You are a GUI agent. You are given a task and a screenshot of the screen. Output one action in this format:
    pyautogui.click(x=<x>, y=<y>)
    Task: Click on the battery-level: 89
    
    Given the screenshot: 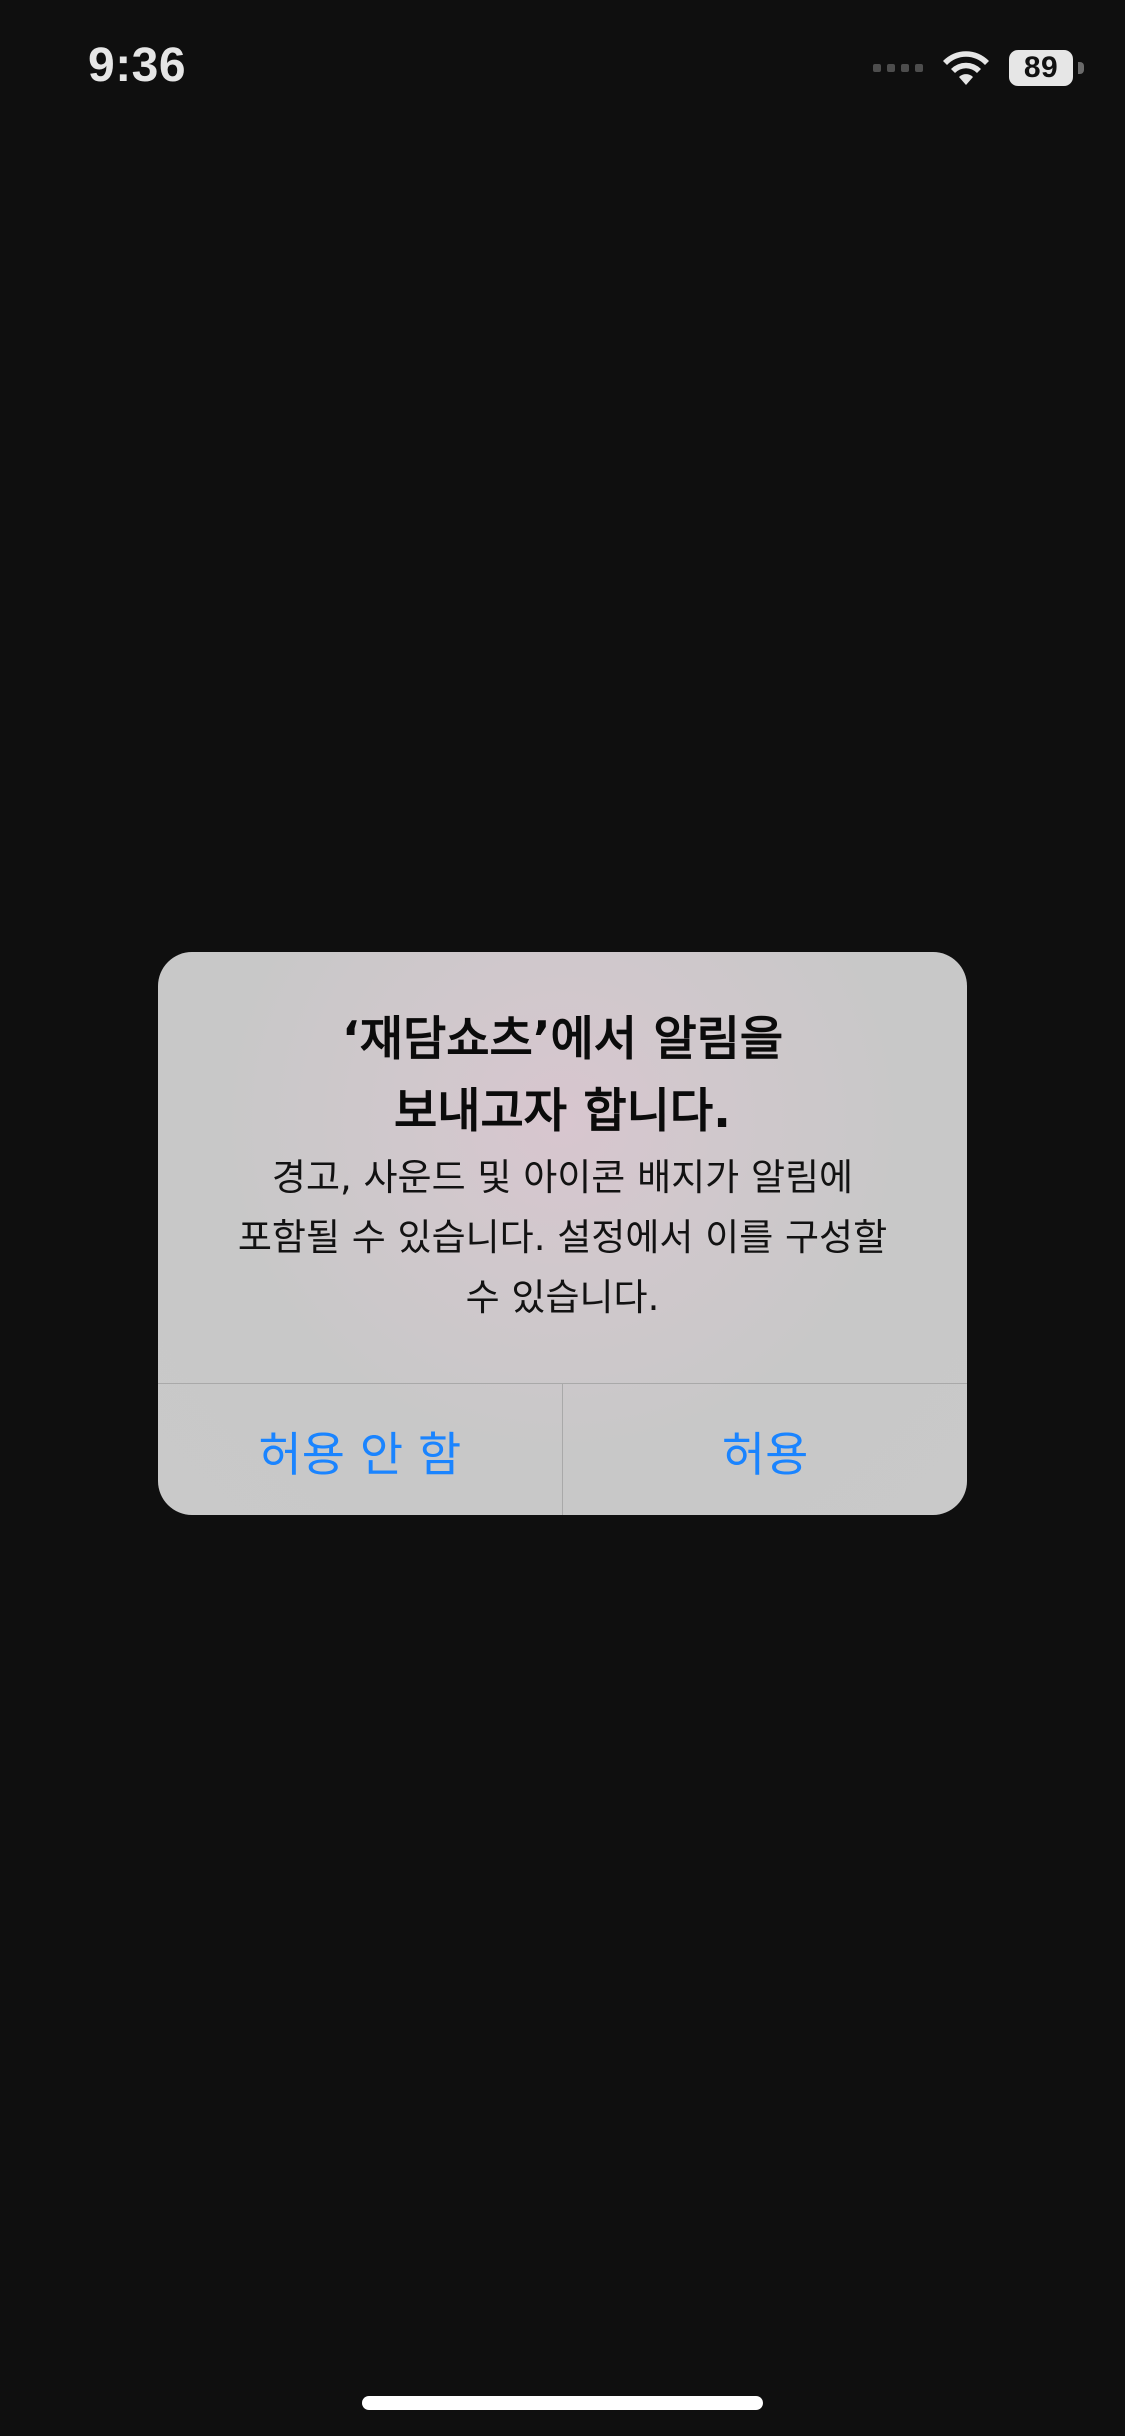 What is the action you would take?
    pyautogui.click(x=1041, y=67)
    